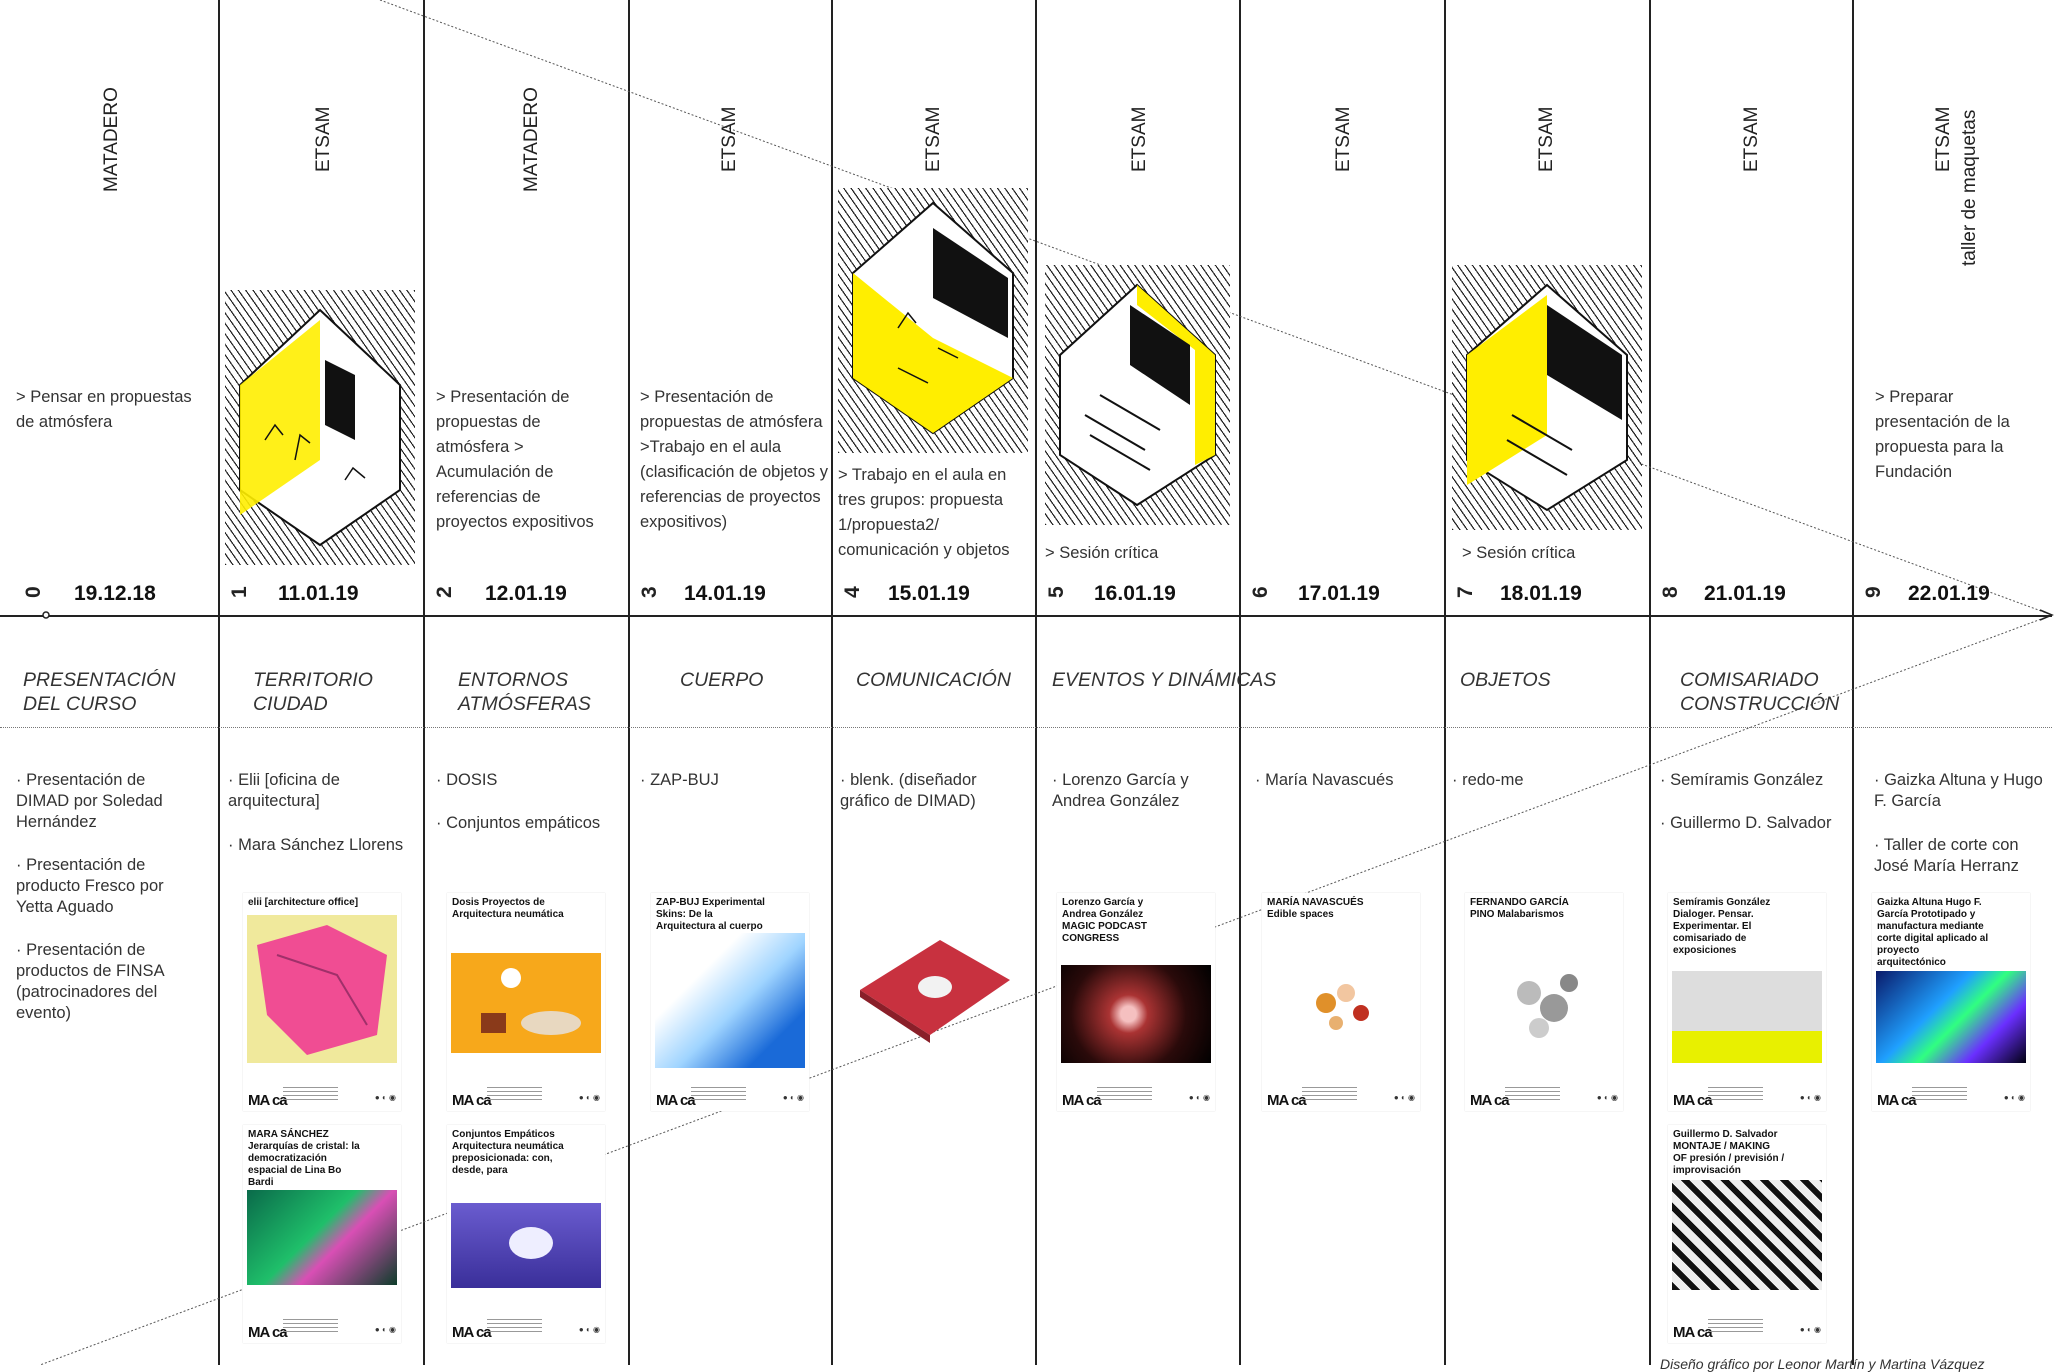  Describe the element at coordinates (1670, 592) in the screenshot. I see `session-number: 8` at that location.